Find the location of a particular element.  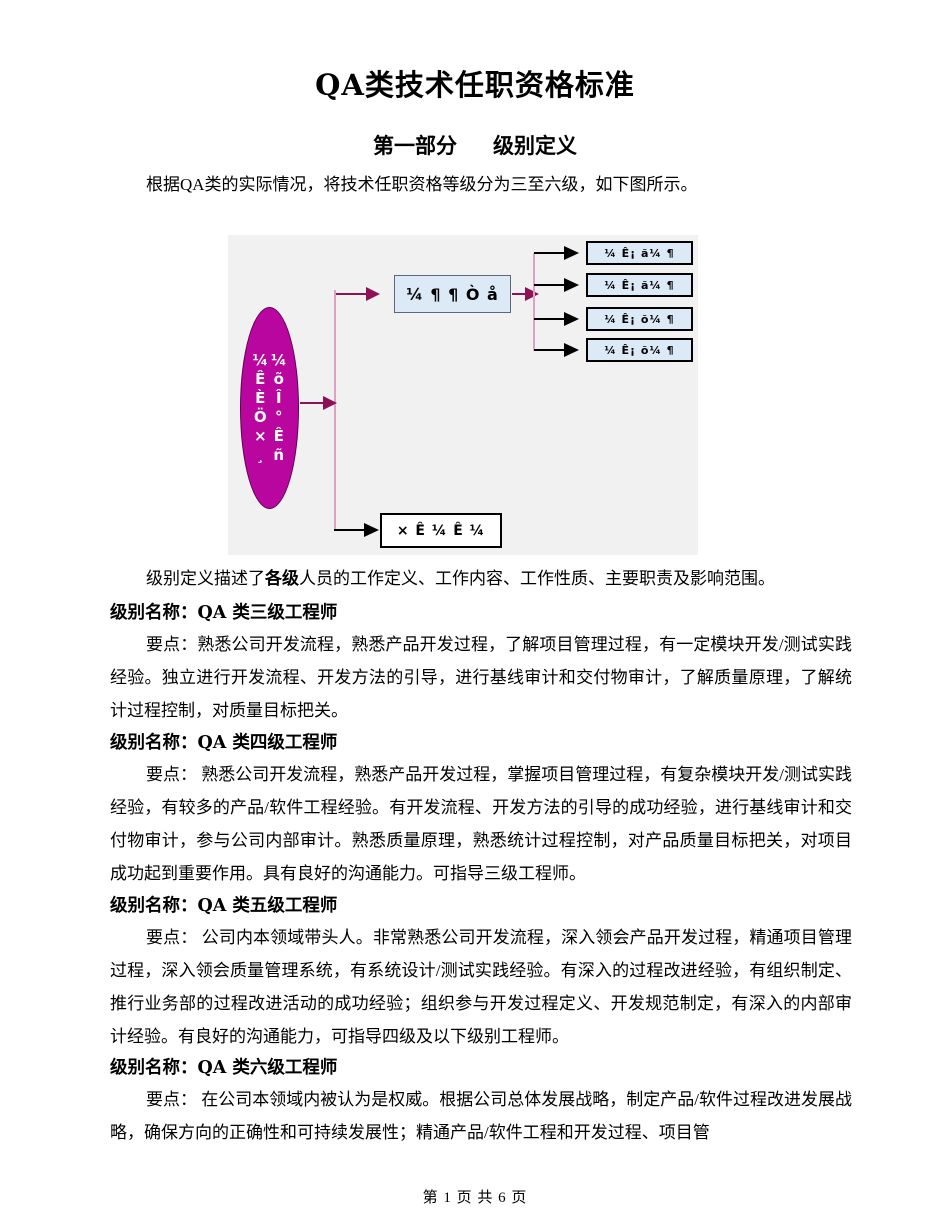

arrow-root-to-spine-icon is located at coordinates (330, 403).